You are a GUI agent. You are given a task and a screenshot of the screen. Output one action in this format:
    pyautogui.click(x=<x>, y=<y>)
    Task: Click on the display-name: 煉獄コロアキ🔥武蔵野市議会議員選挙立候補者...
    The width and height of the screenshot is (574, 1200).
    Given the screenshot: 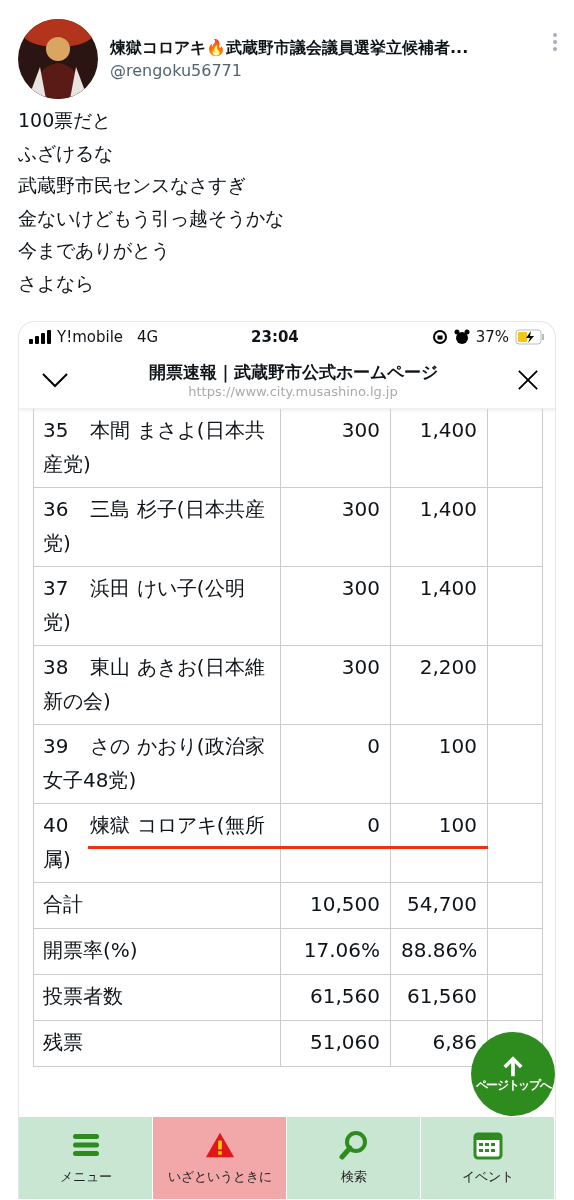 What is the action you would take?
    pyautogui.click(x=325, y=48)
    